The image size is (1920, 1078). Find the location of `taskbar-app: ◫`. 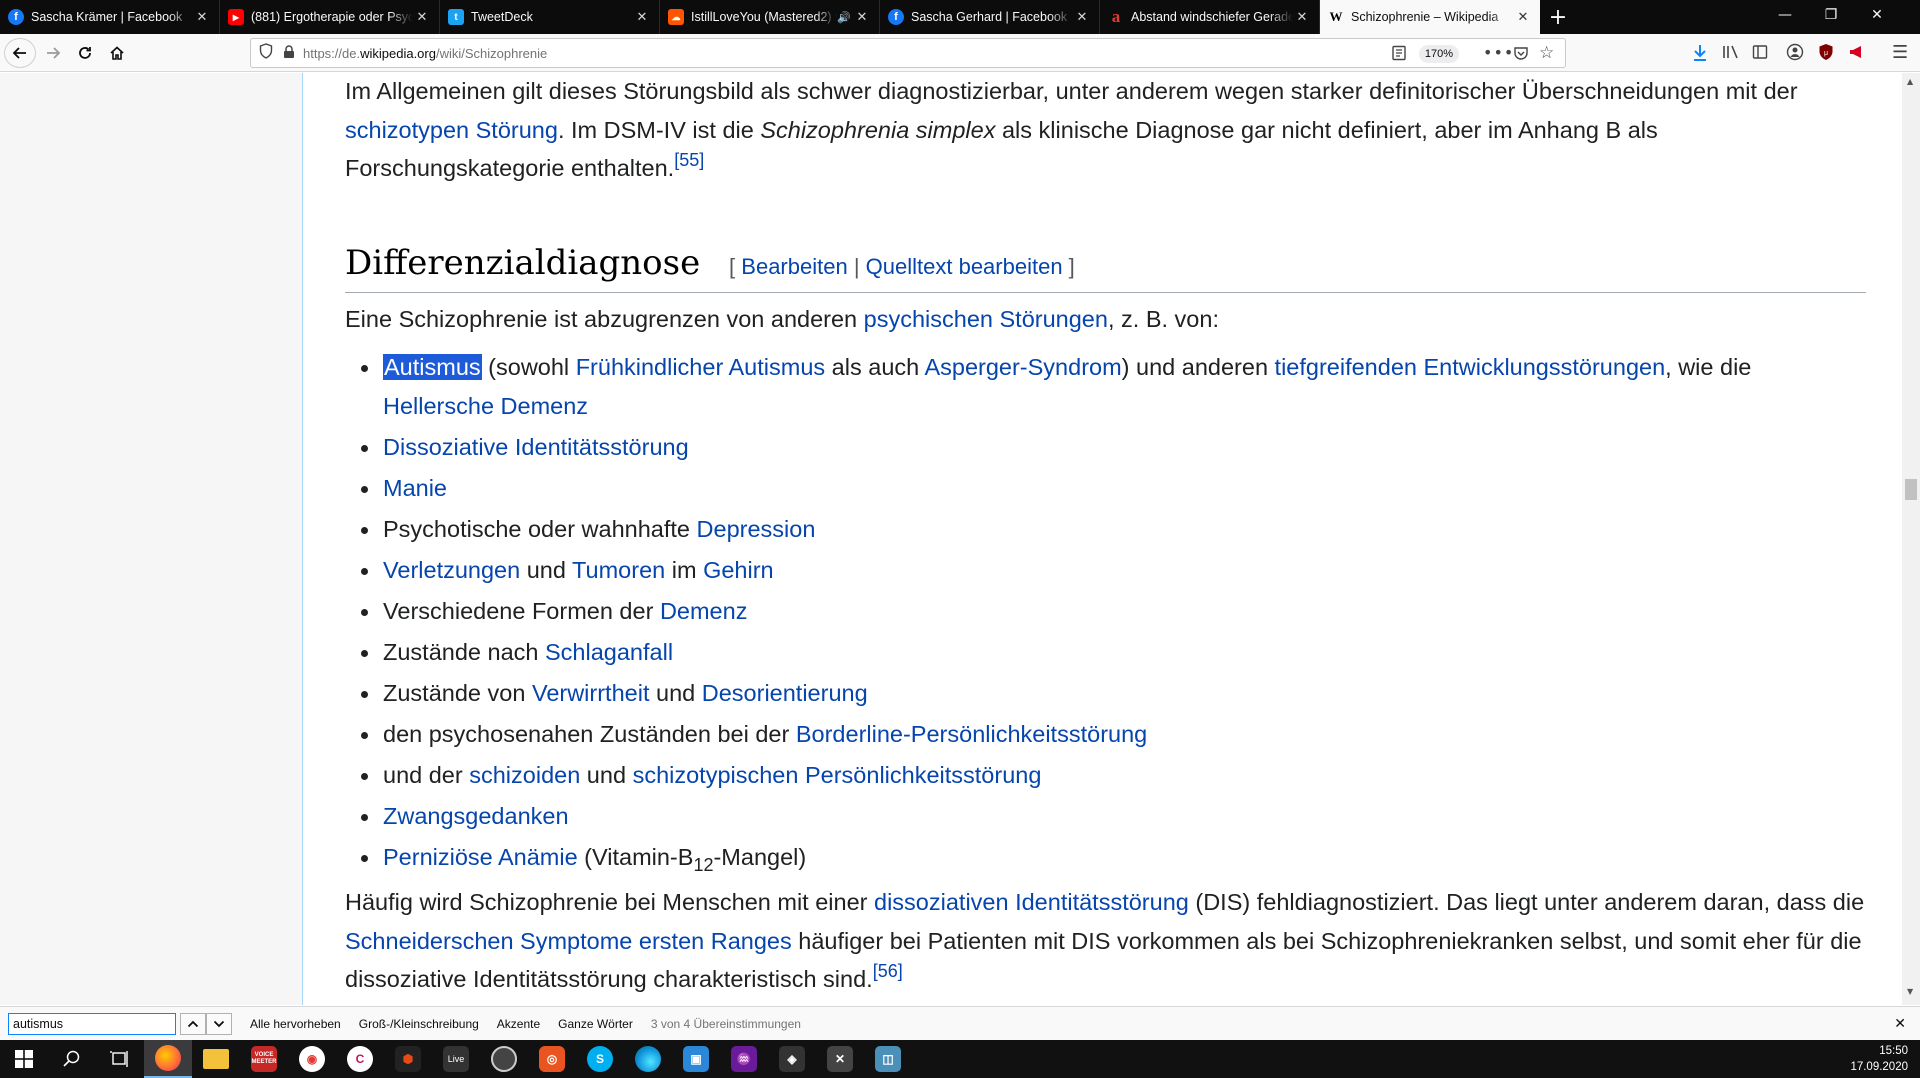

taskbar-app: ◫ is located at coordinates (888, 1059).